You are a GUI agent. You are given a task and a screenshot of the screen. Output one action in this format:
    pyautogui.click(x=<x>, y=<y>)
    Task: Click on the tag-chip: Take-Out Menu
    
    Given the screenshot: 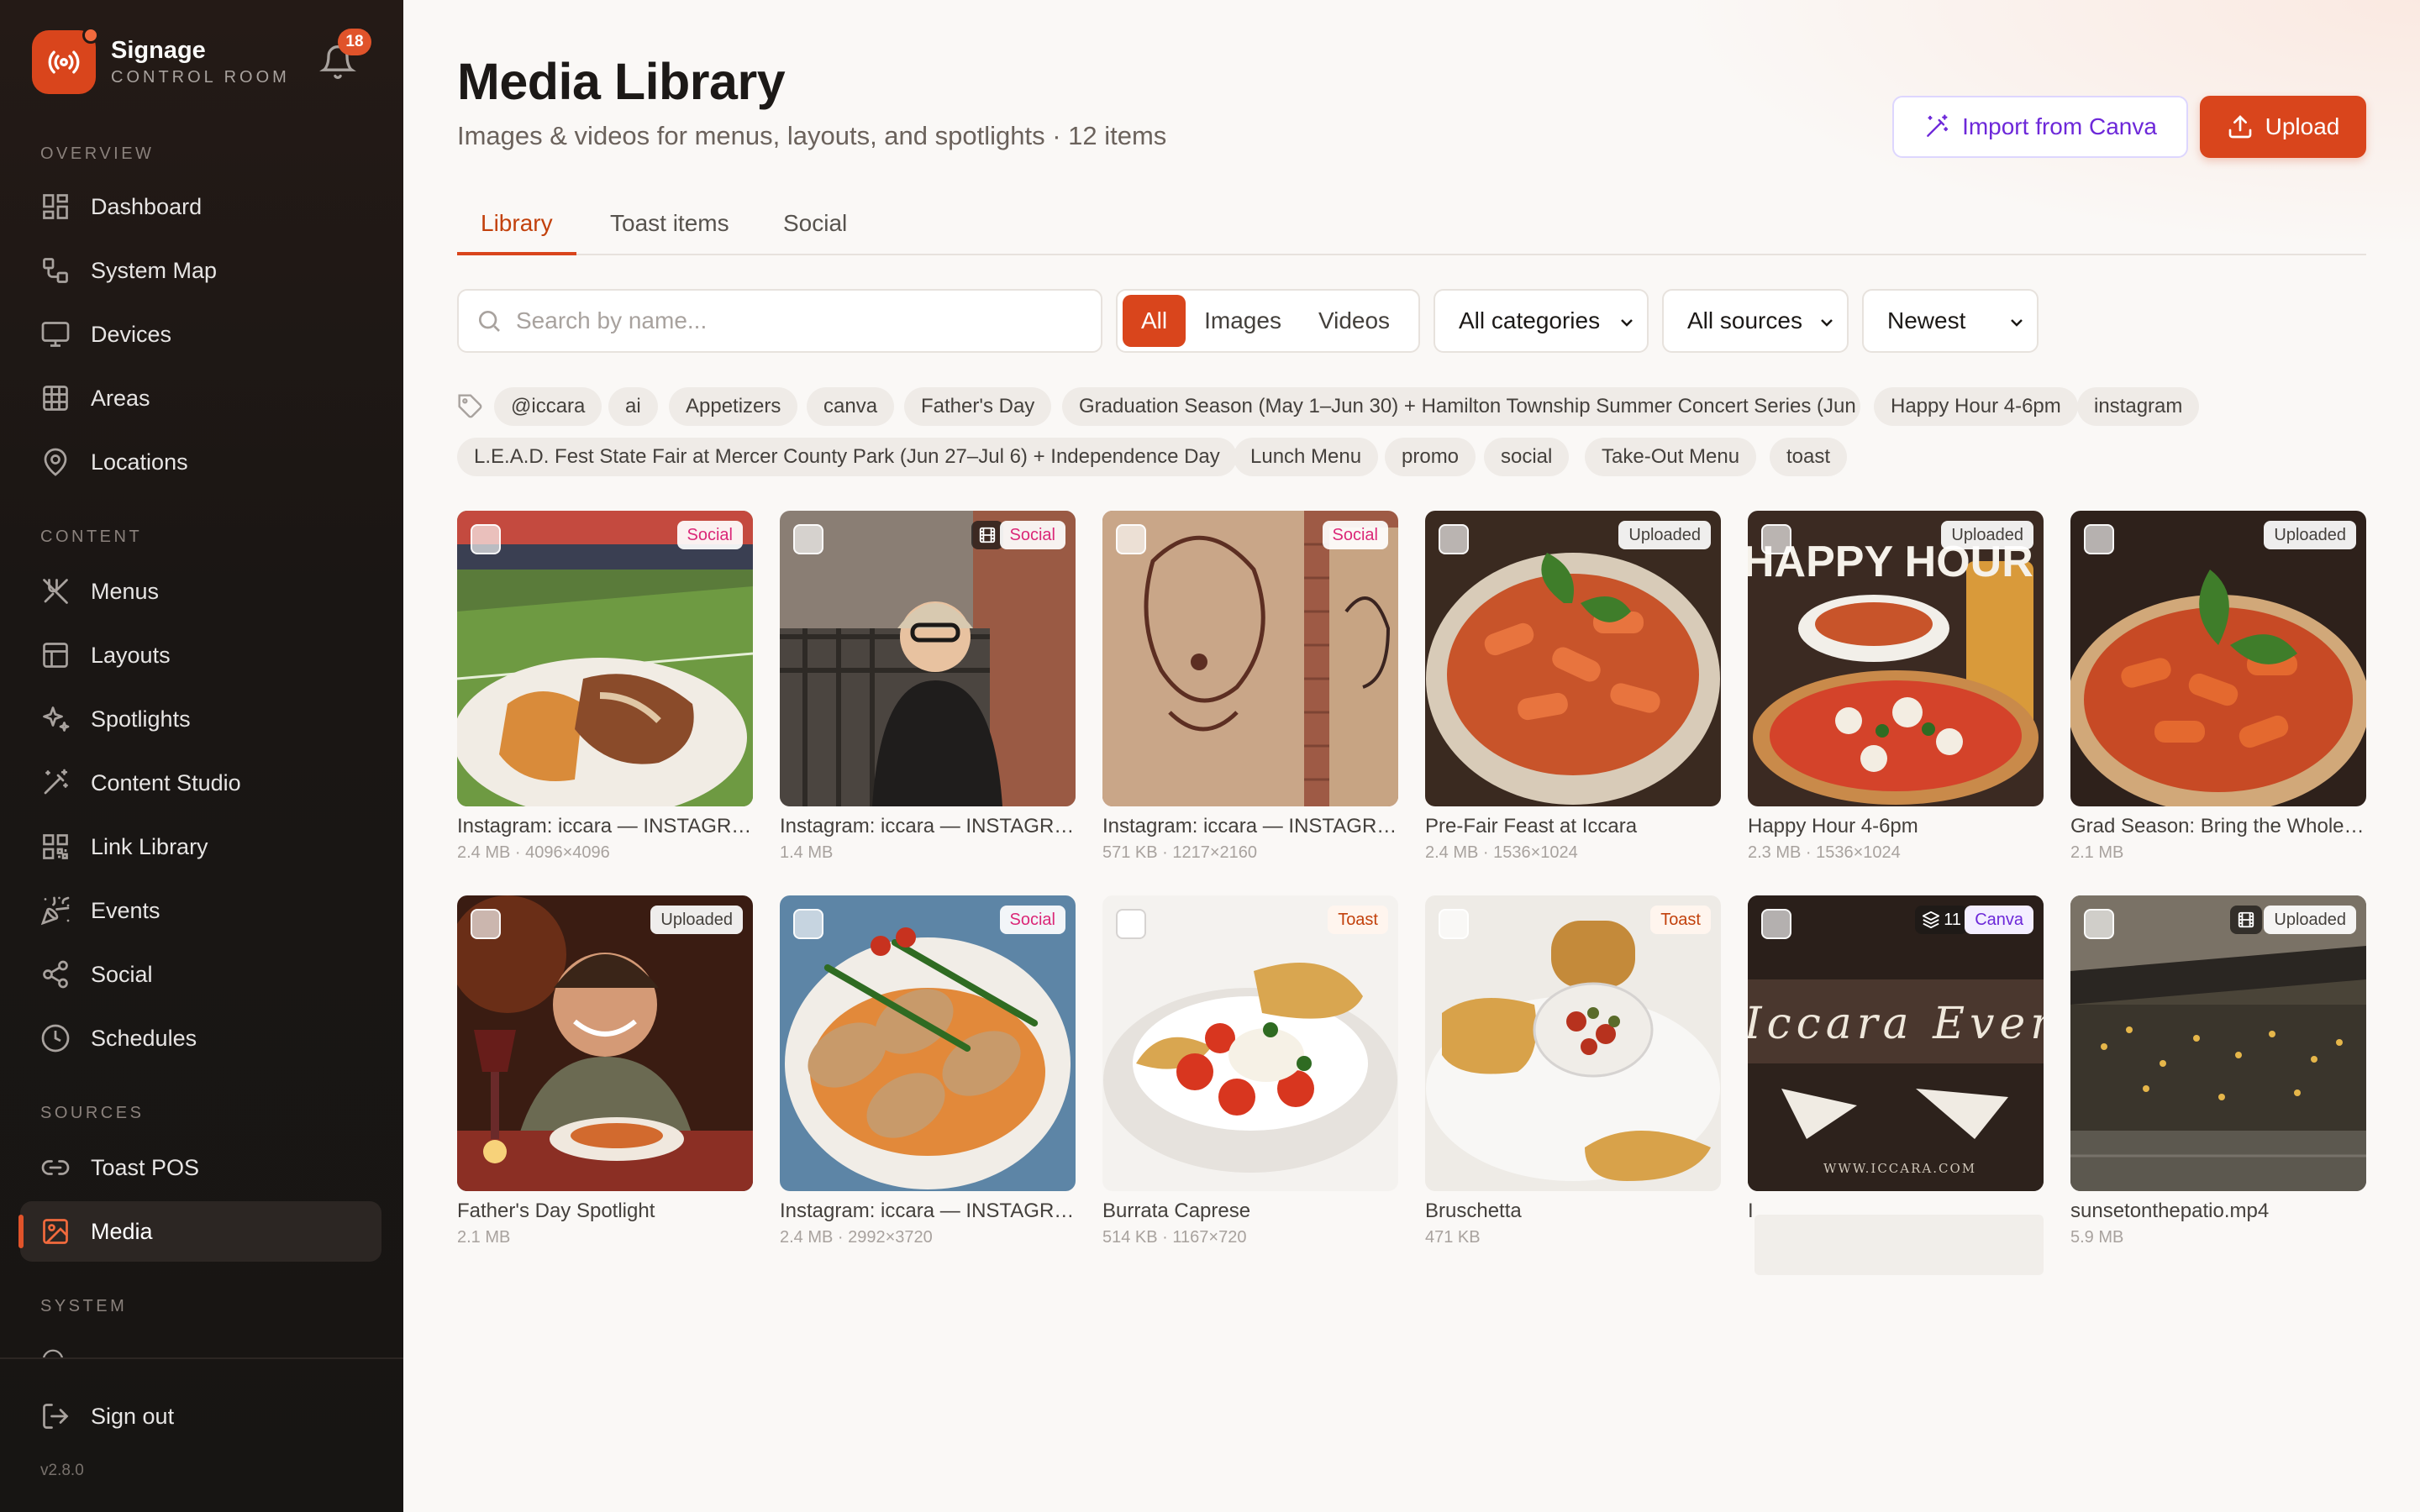 What is the action you would take?
    pyautogui.click(x=1671, y=457)
    